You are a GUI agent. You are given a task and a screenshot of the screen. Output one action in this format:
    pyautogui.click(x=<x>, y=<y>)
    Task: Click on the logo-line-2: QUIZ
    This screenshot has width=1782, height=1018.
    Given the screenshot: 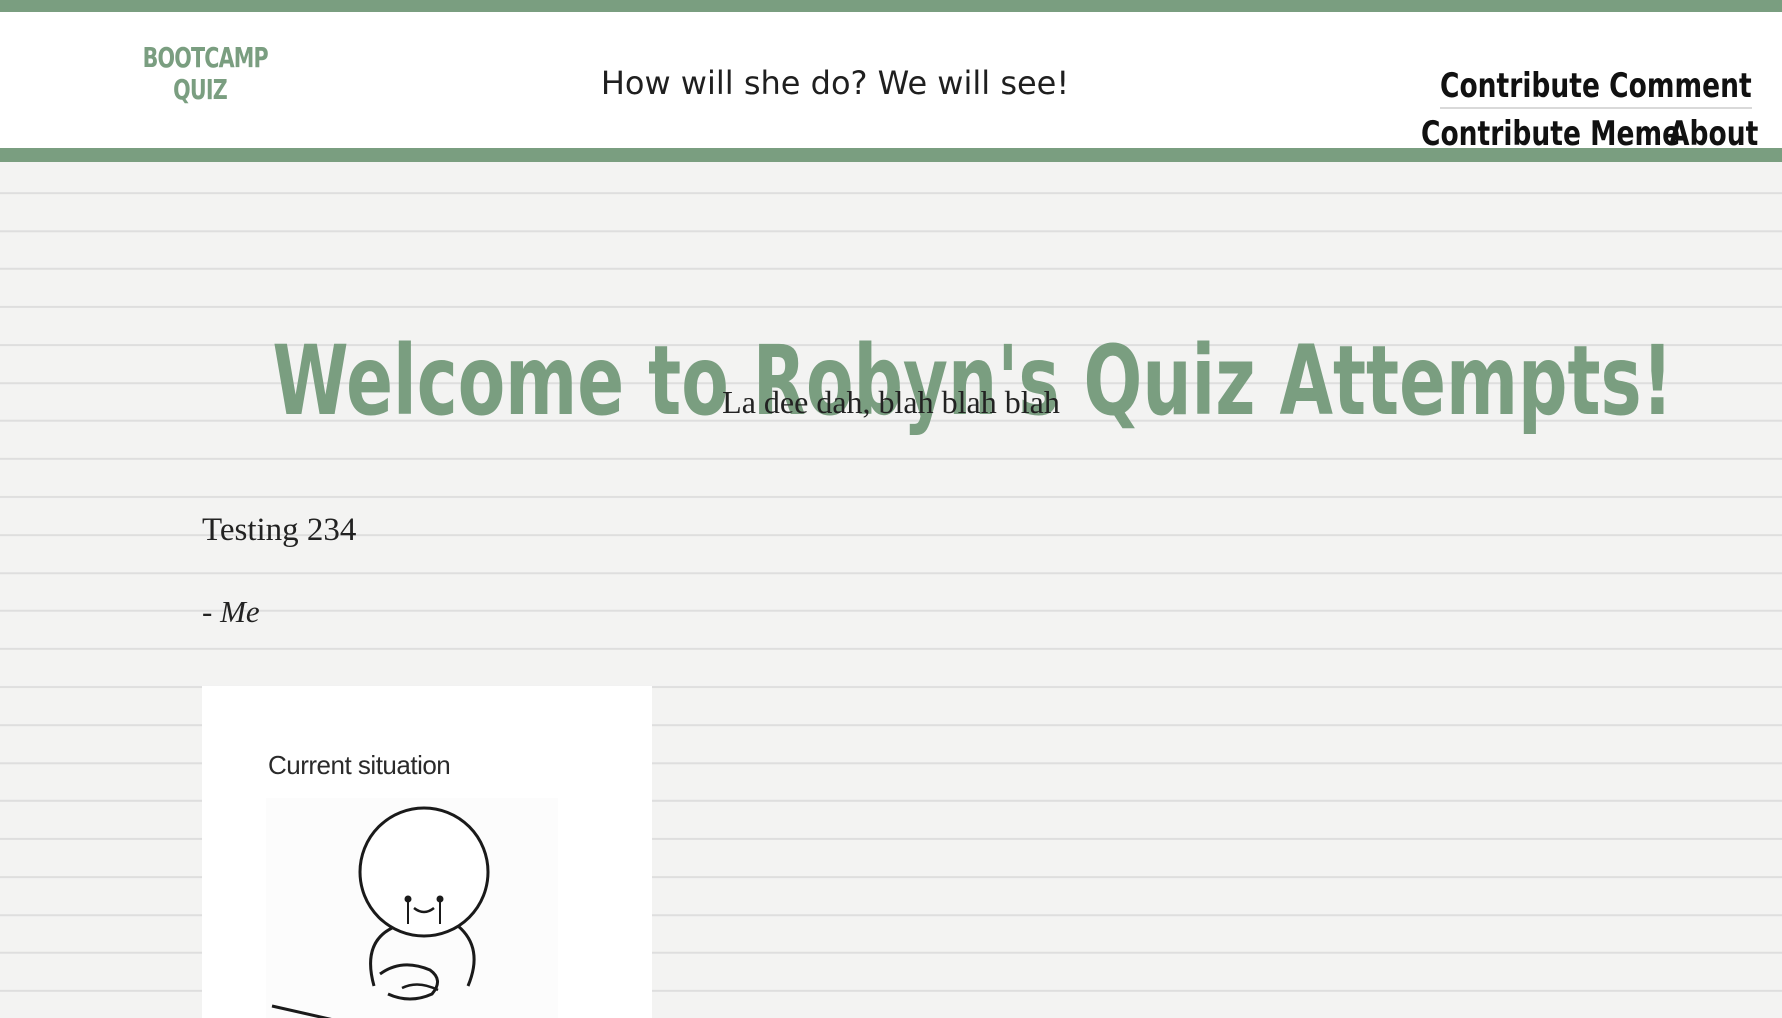 What is the action you would take?
    pyautogui.click(x=200, y=89)
    